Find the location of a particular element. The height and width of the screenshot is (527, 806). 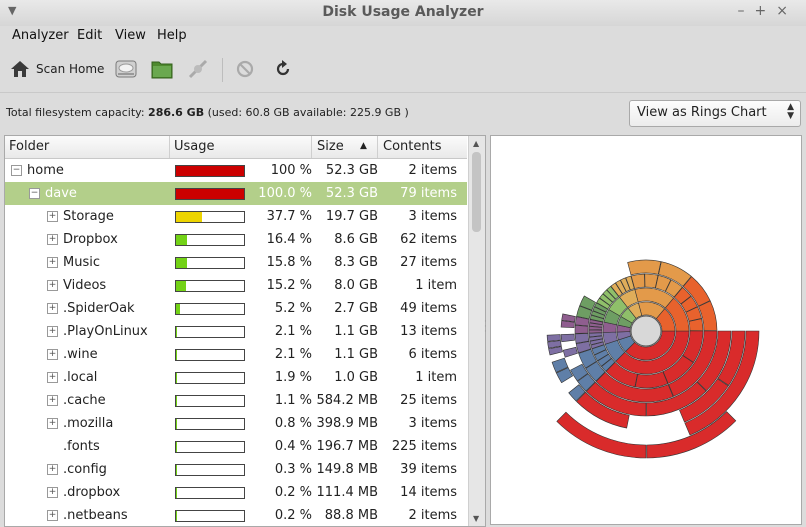

column-size: Size is located at coordinates (330, 146).